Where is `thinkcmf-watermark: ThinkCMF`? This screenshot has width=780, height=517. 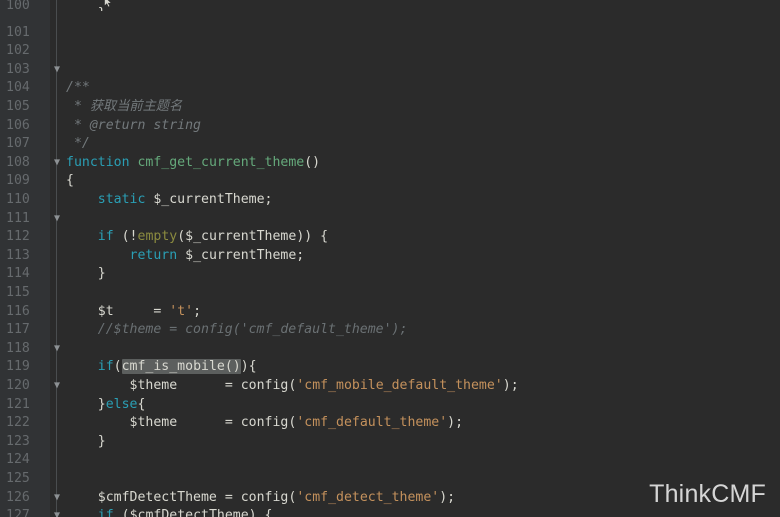
thinkcmf-watermark: ThinkCMF is located at coordinates (707, 494).